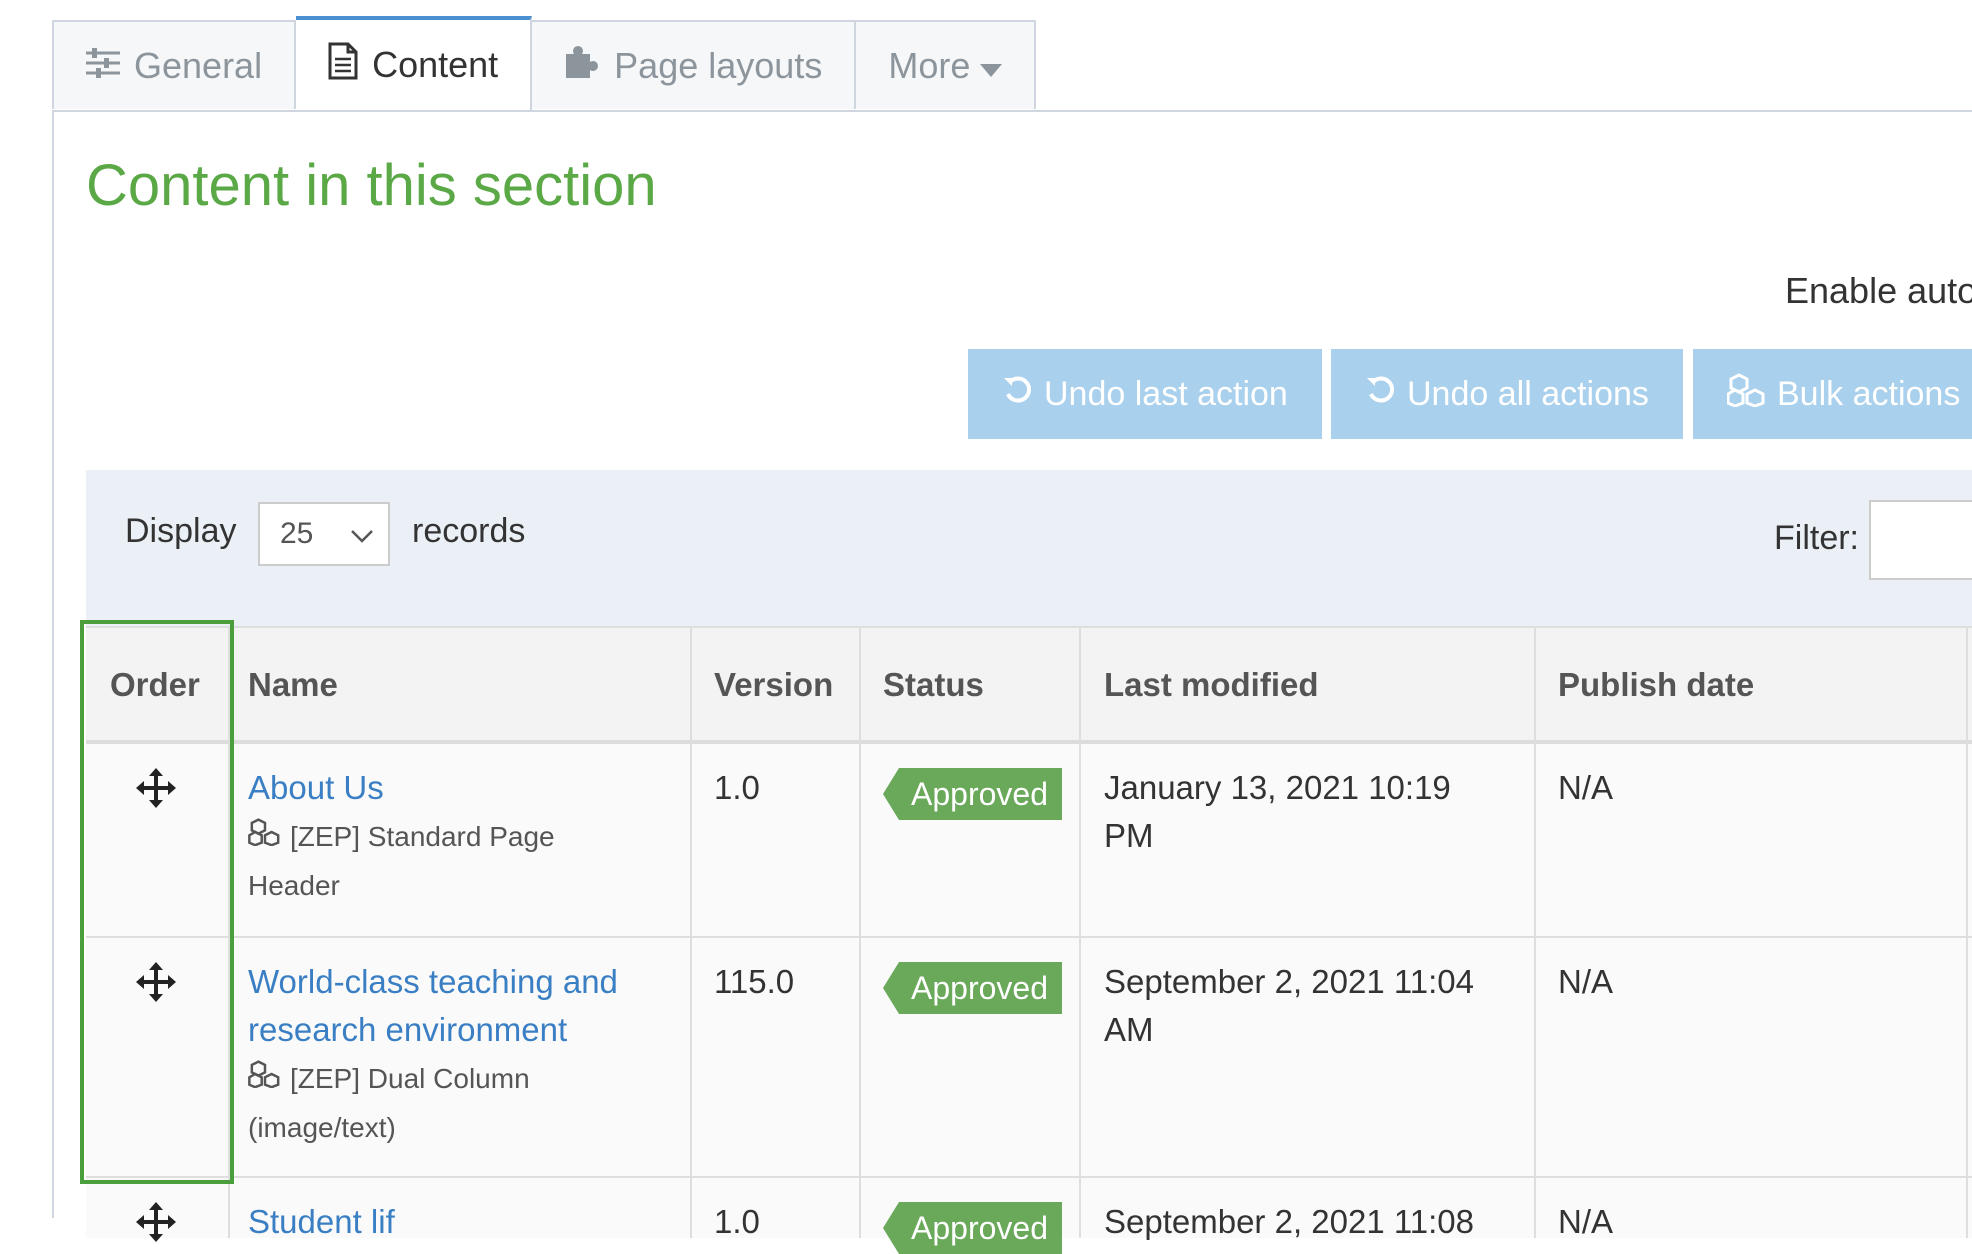 Image resolution: width=1972 pixels, height=1254 pixels. What do you see at coordinates (53, 664) in the screenshot?
I see `panel-border` at bounding box center [53, 664].